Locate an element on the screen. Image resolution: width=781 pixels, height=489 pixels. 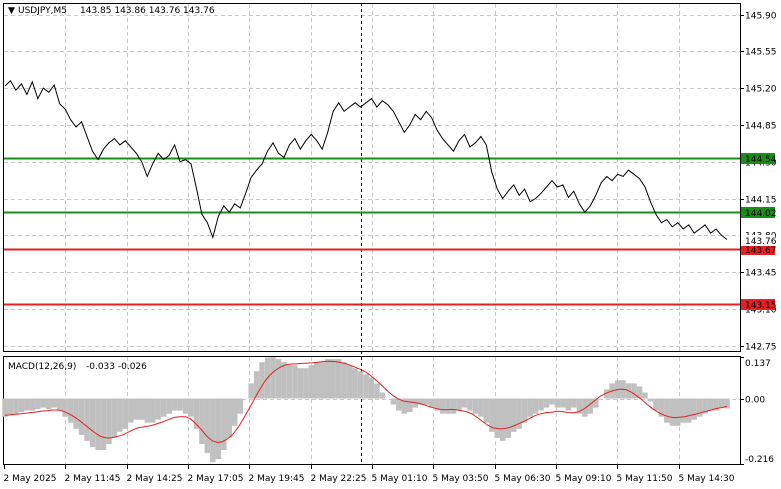
level-tag-label: 143.15 is located at coordinates (761, 306).